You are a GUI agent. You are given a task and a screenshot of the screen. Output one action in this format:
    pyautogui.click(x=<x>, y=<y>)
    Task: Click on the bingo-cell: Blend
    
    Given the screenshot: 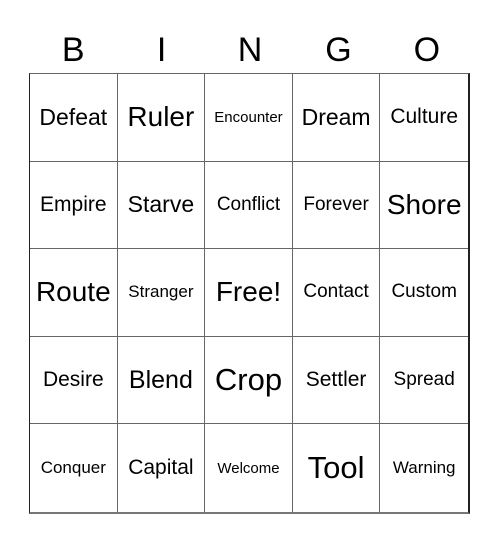 What is the action you would take?
    pyautogui.click(x=161, y=380)
    